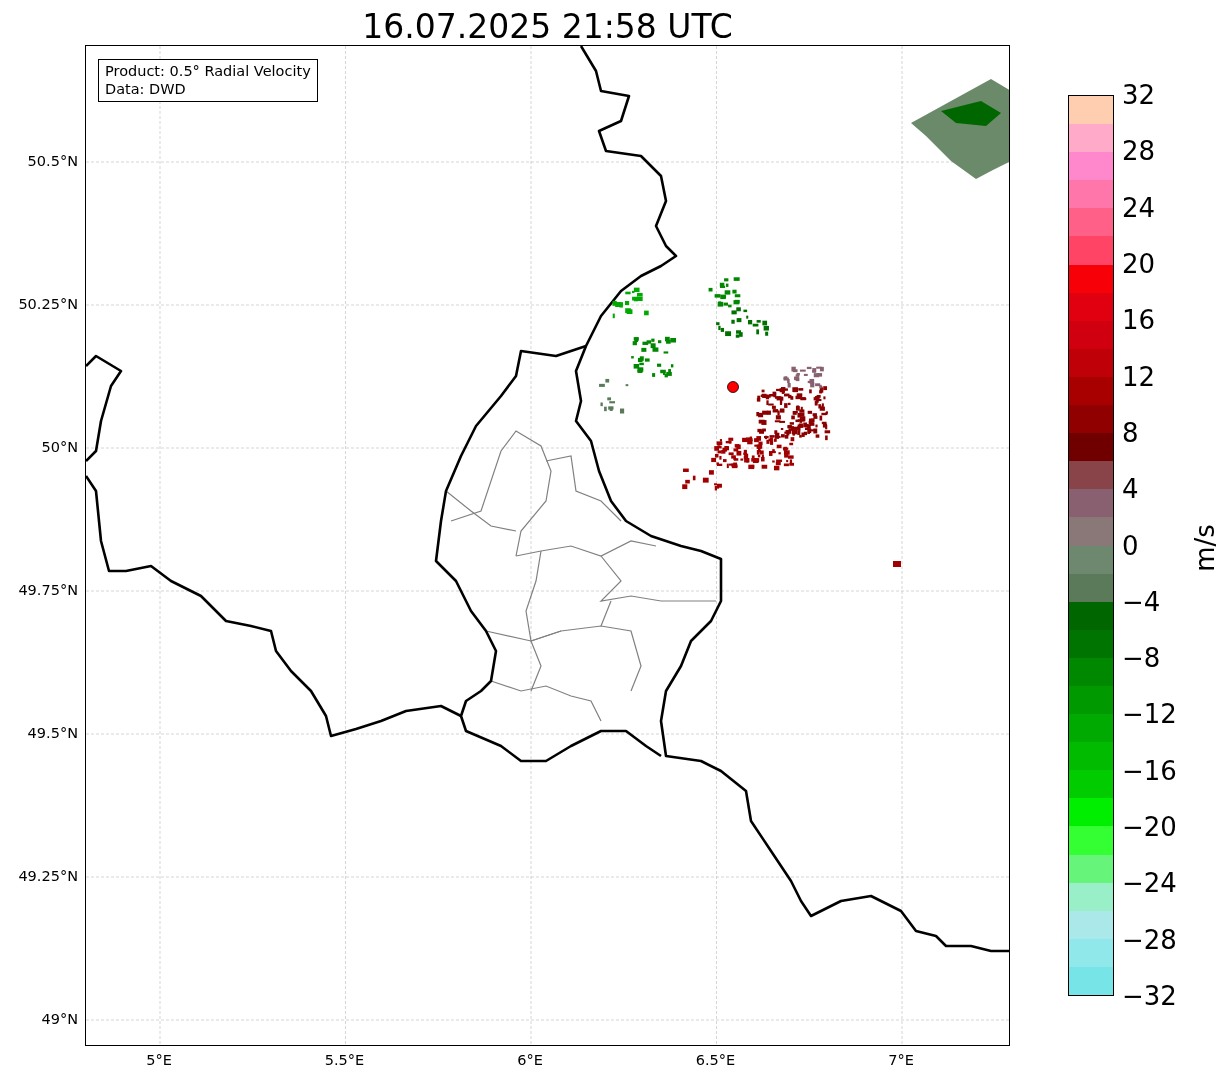 This screenshot has height=1081, width=1225. Describe the element at coordinates (1149, 883) in the screenshot. I see `colorbar-tick-label: −24` at that location.